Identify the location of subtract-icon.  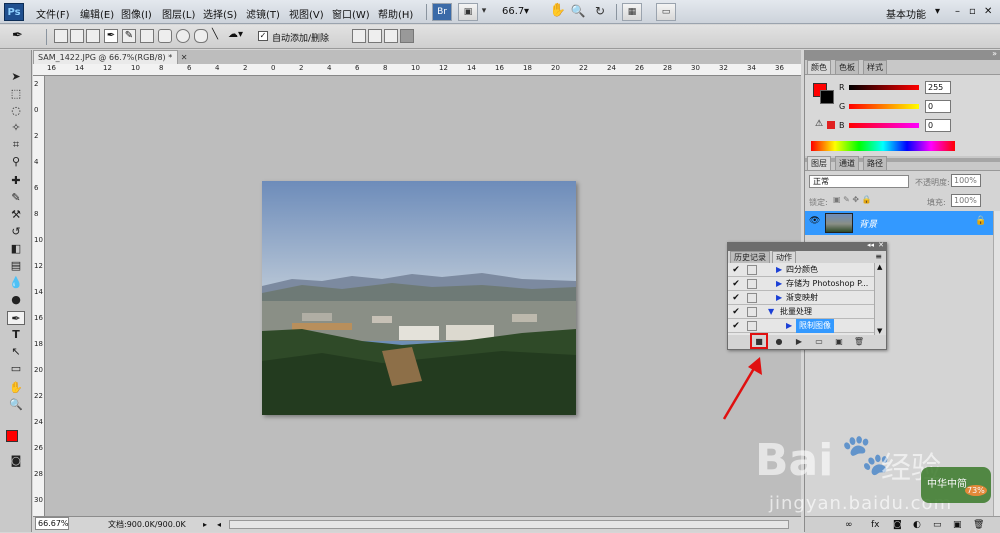
(375, 36).